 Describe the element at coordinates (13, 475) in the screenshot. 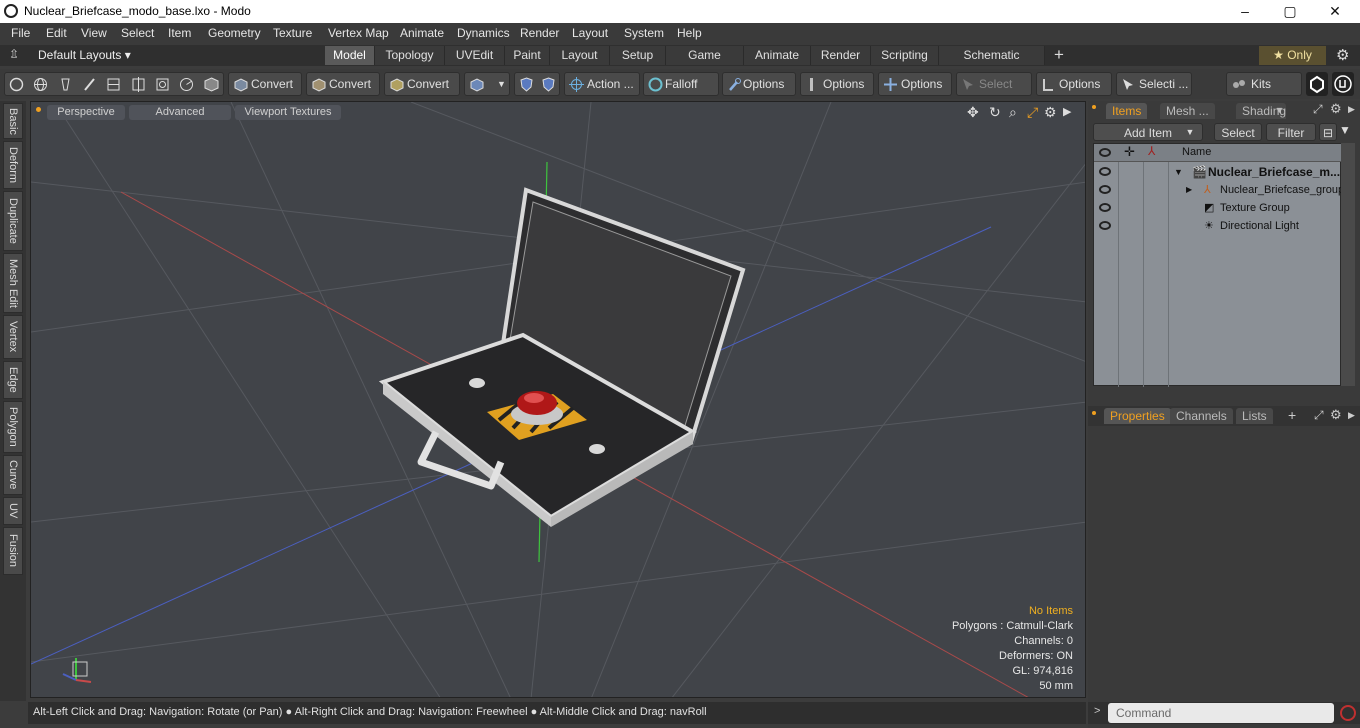

I see `tab-curve: Curve` at that location.